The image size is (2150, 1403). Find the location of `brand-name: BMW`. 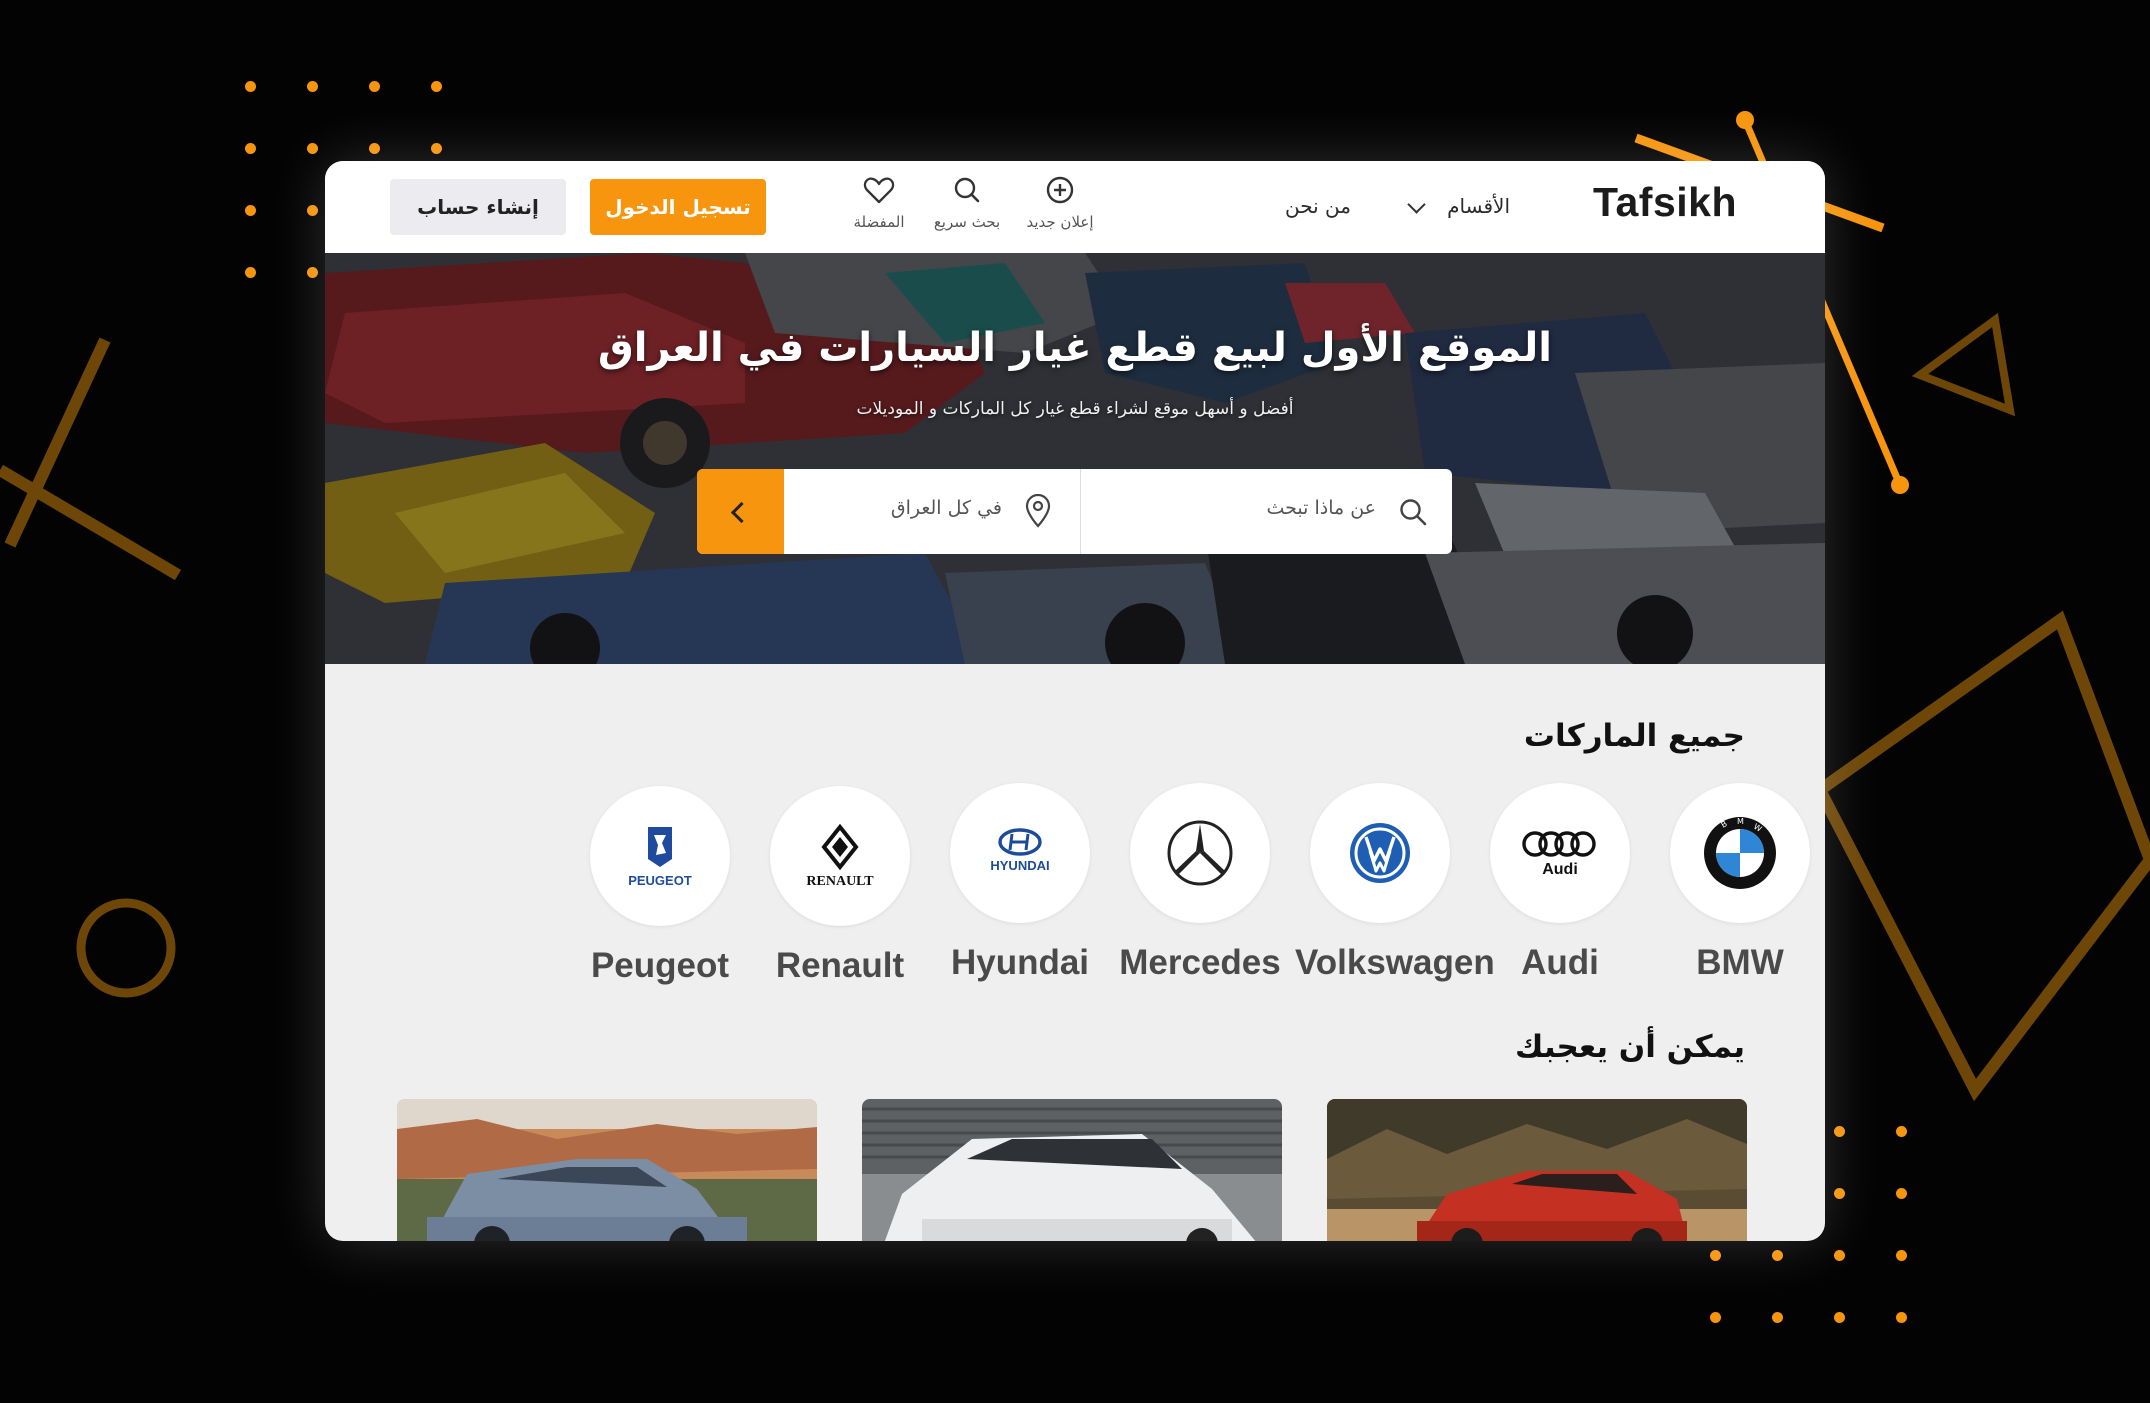

brand-name: BMW is located at coordinates (1740, 962).